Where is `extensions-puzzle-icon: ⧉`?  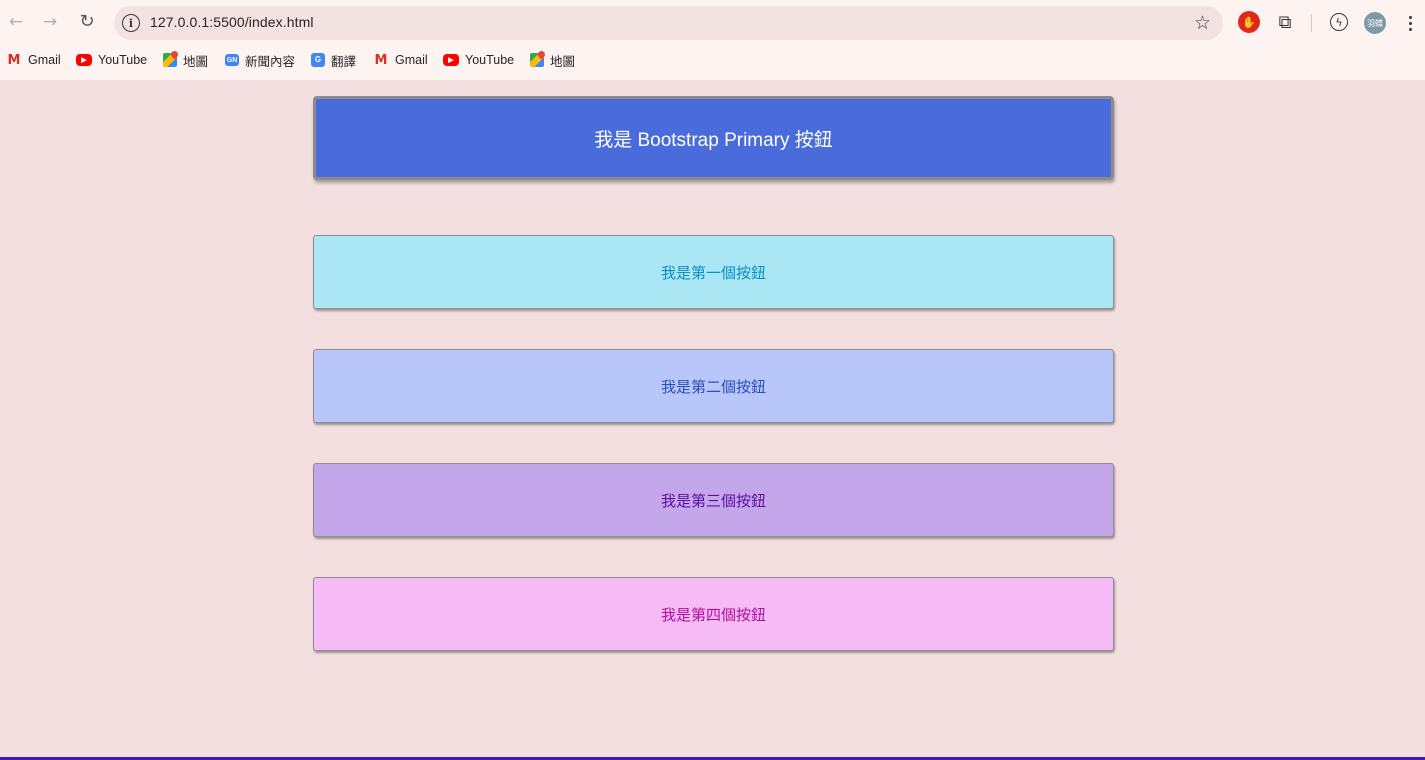 extensions-puzzle-icon: ⧉ is located at coordinates (1285, 22).